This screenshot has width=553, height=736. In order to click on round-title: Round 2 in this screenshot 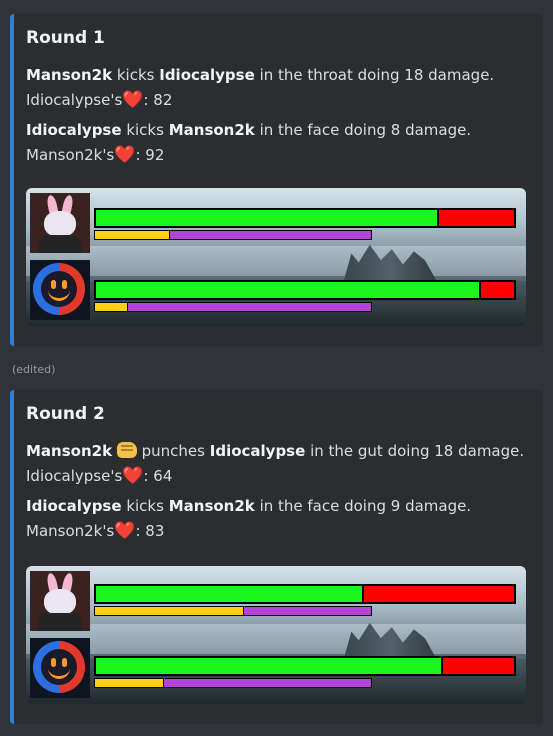, I will do `click(65, 414)`.